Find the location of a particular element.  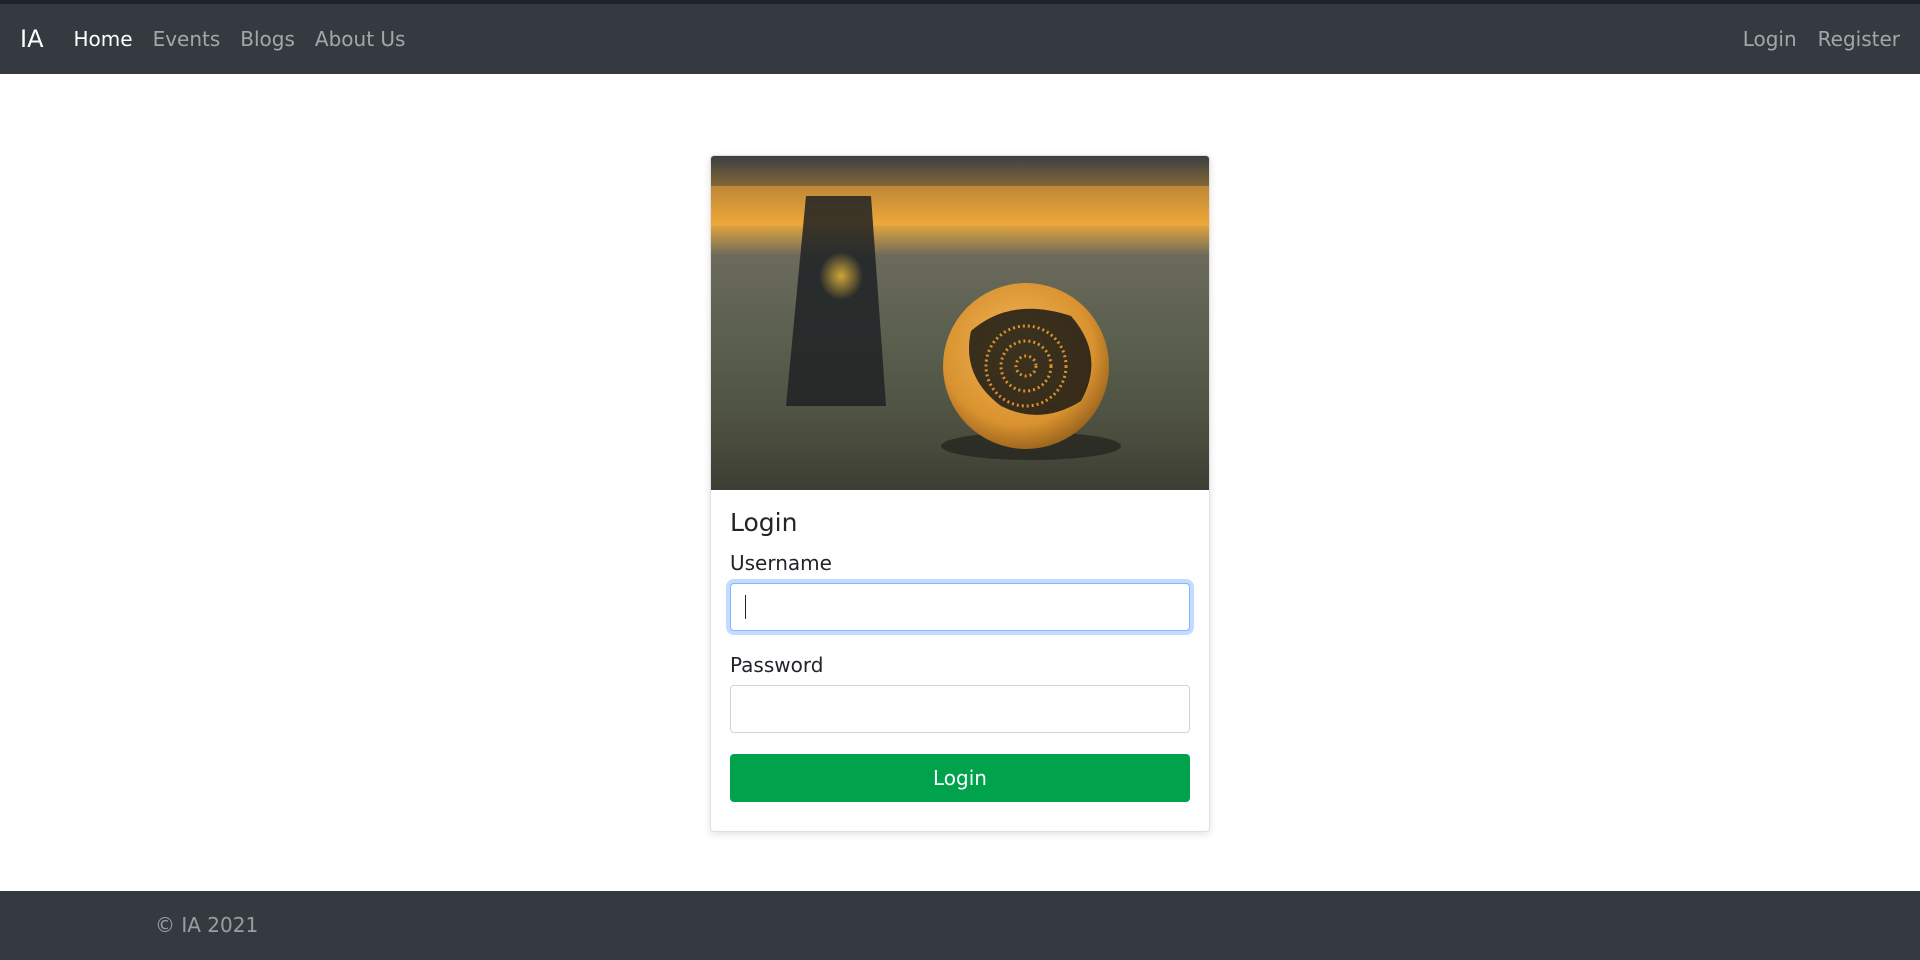

username-input is located at coordinates (960, 607).